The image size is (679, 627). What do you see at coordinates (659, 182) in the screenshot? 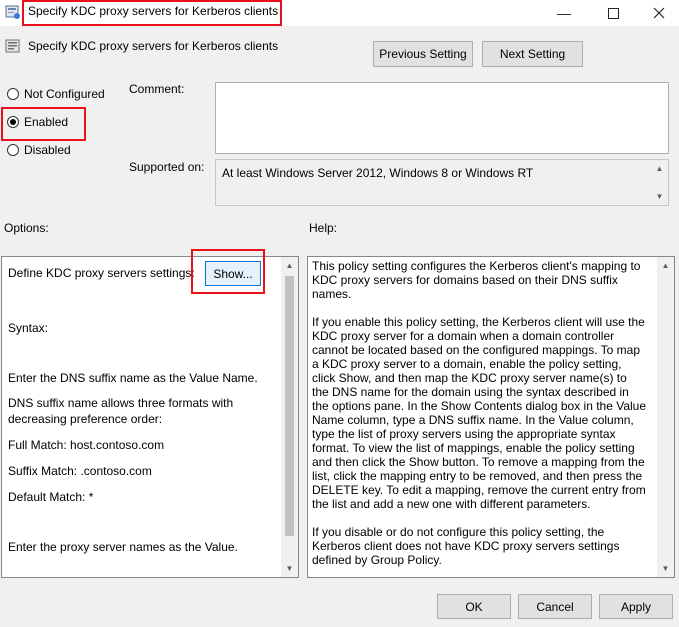
I see `supported-scrollbar: ▲ ▼` at bounding box center [659, 182].